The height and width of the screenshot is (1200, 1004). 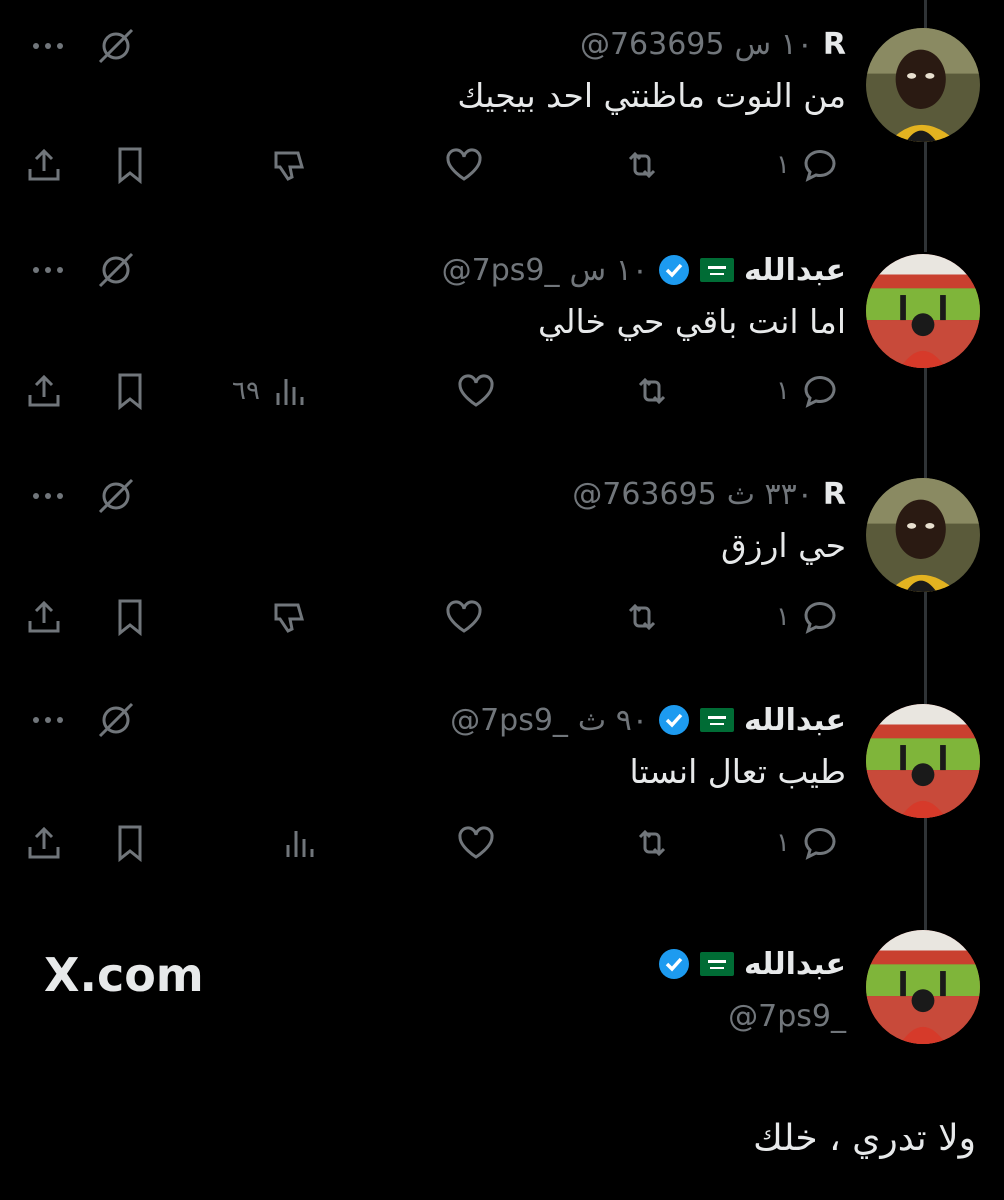 What do you see at coordinates (737, 771) in the screenshot?
I see `tweet-text: طيب تعال انستا` at bounding box center [737, 771].